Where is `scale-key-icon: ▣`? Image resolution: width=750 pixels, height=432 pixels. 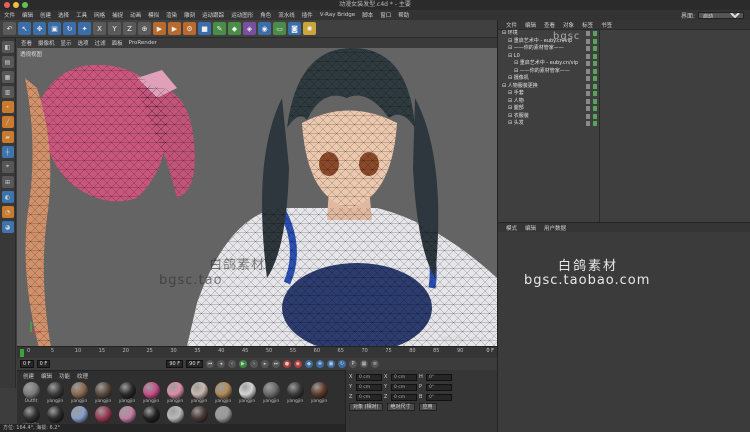 scale-key-icon: ▣ is located at coordinates (330, 364).